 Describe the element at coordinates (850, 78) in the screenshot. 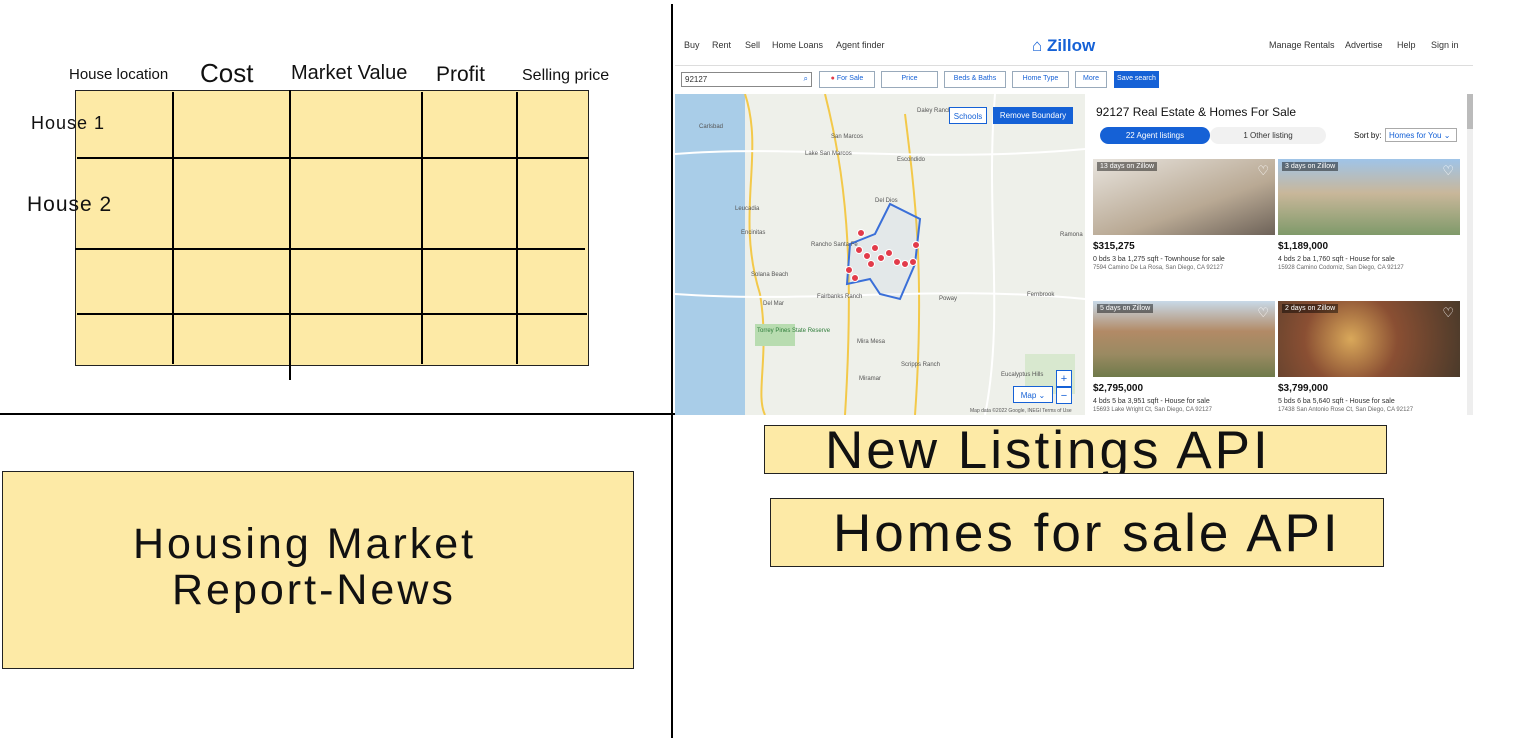

I see `filter-for-sale-label: For Sale` at that location.